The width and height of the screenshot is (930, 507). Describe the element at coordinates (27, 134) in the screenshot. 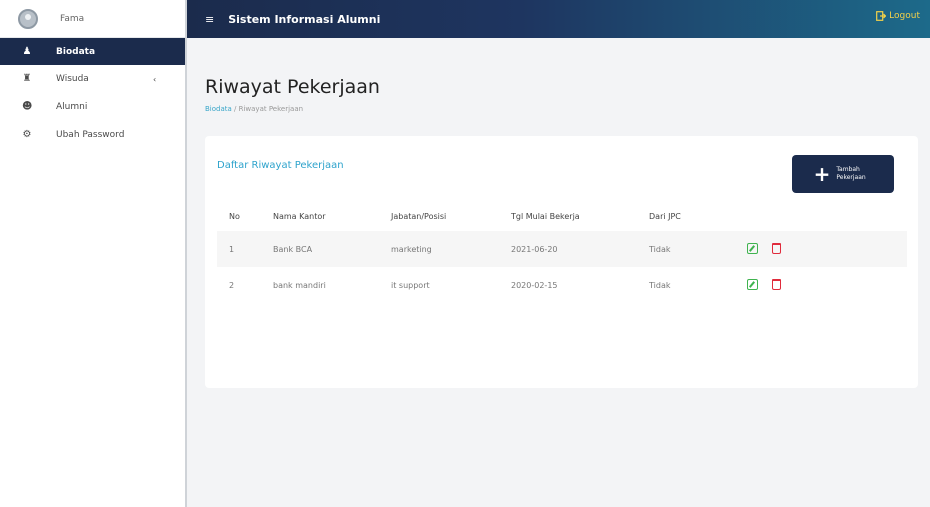

I see `gear-icon: ⚙` at that location.